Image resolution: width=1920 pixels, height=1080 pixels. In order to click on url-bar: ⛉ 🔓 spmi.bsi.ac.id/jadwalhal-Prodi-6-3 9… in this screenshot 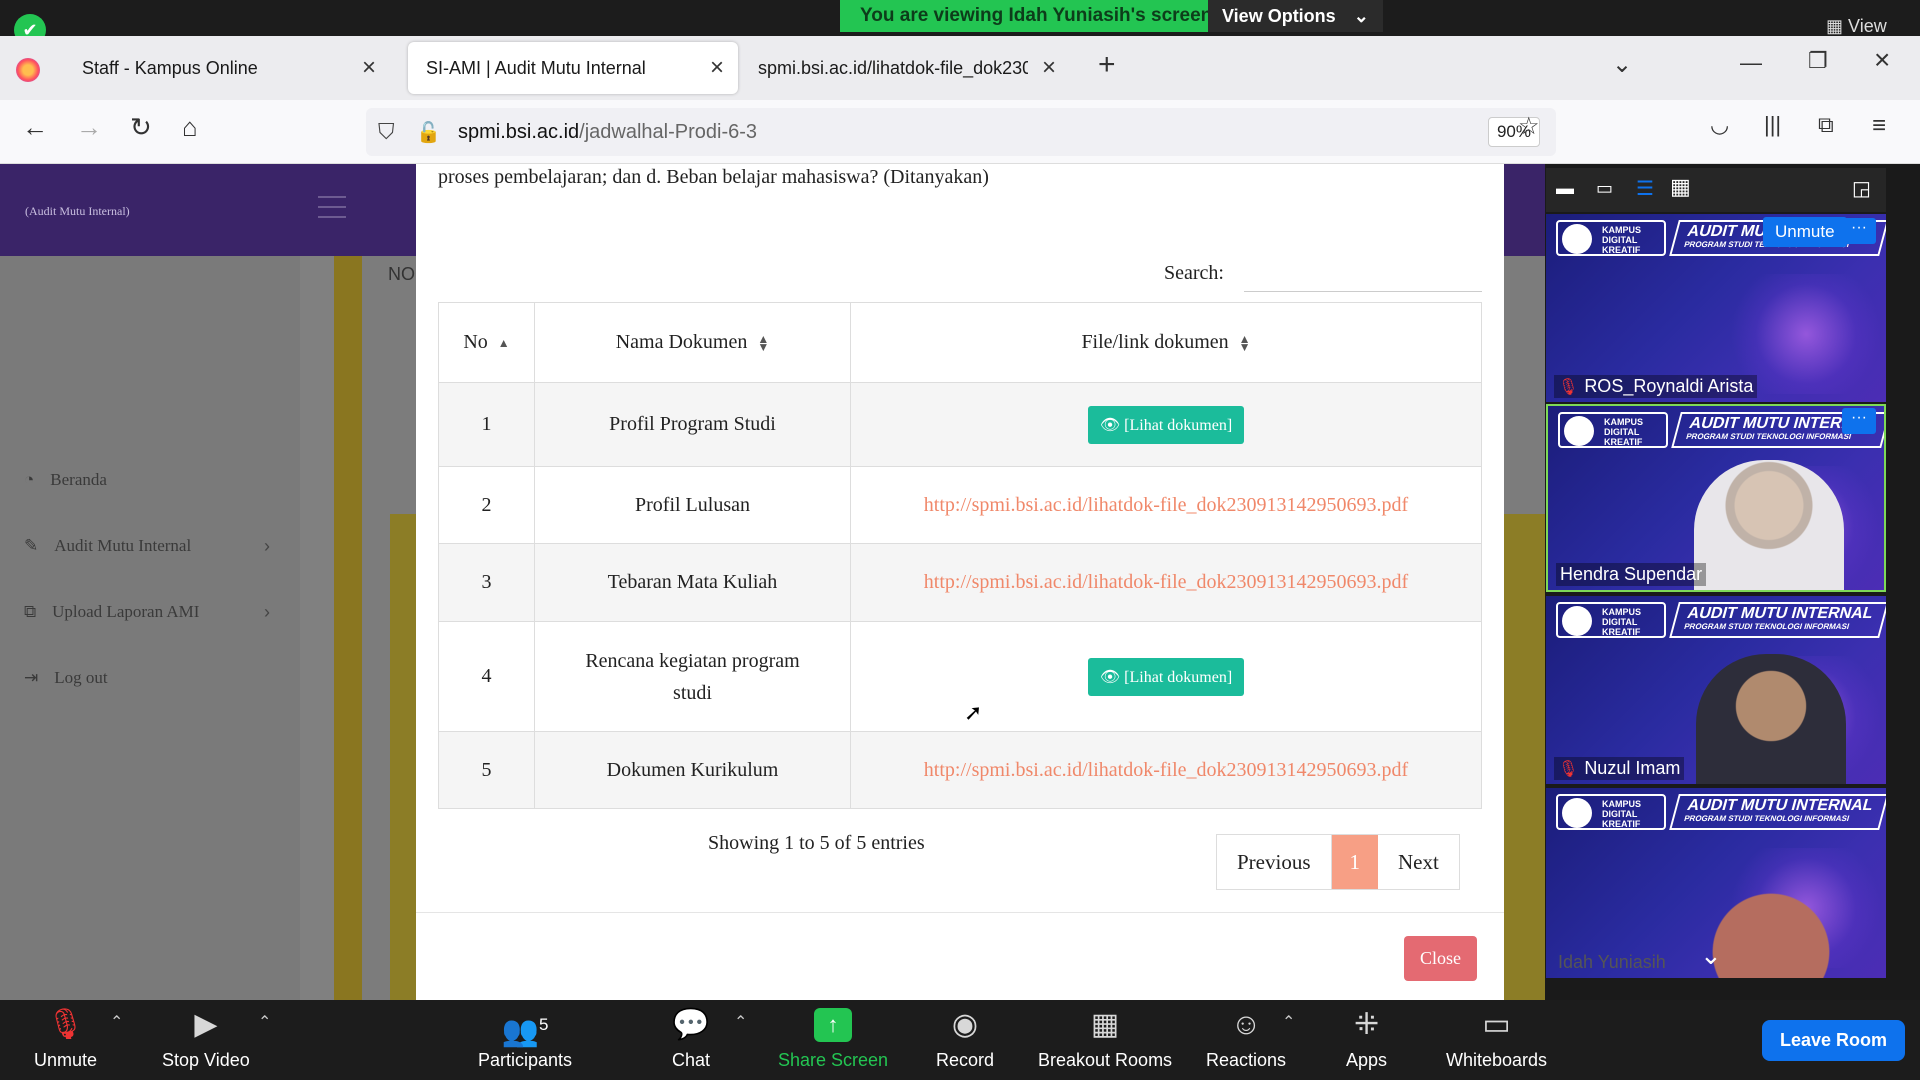, I will do `click(961, 132)`.